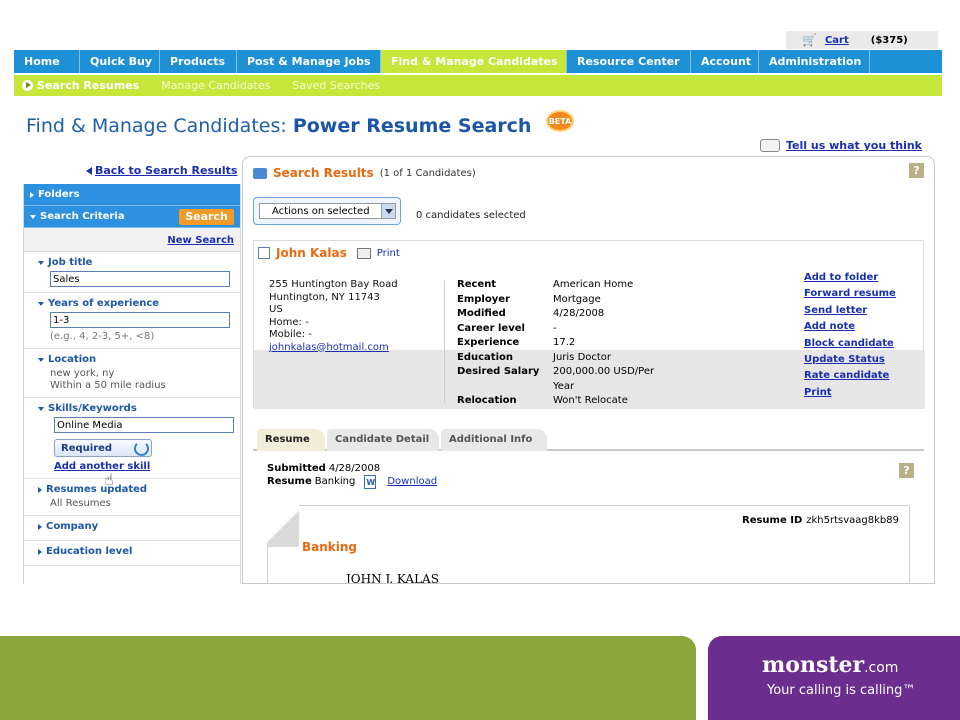 This screenshot has height=720, width=960. Describe the element at coordinates (352, 482) in the screenshot. I see `resume-row: Resume Banking Download` at that location.